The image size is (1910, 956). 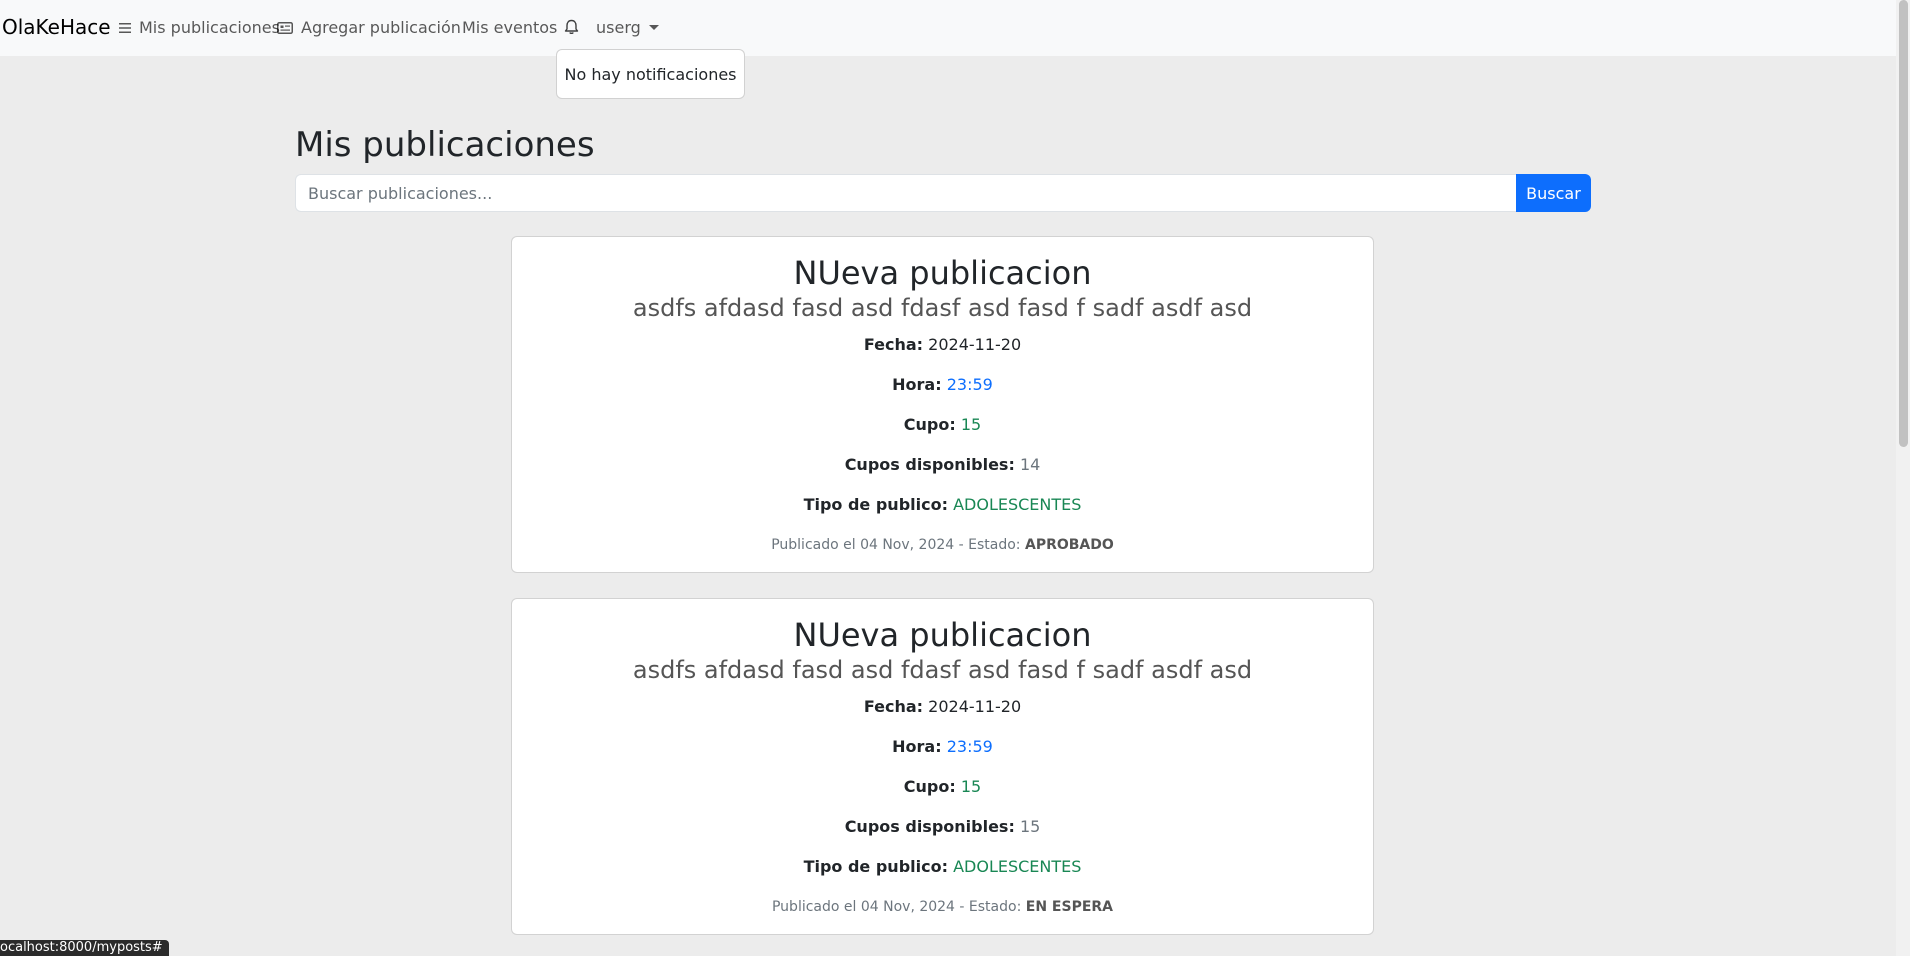 I want to click on nav-item-label: Mis publicaciones, so click(x=209, y=27).